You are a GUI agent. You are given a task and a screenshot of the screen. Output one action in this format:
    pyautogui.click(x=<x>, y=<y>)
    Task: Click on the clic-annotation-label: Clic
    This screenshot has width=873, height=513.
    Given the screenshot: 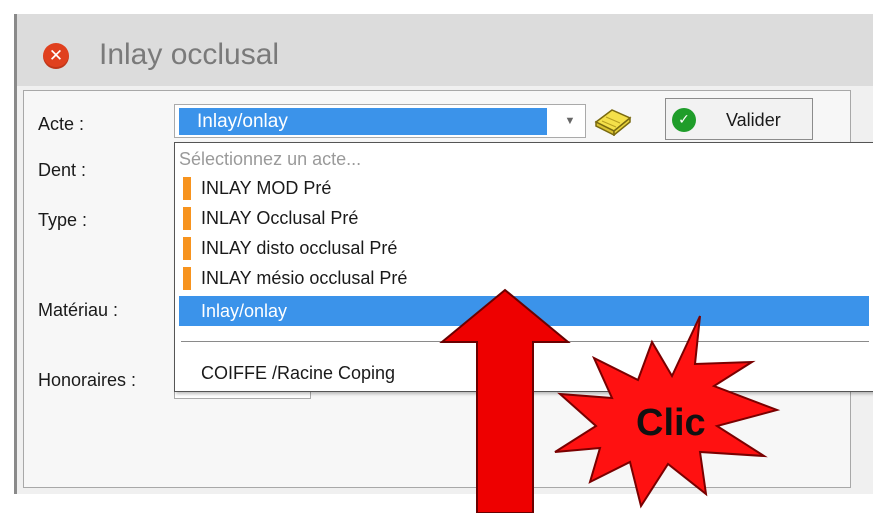 What is the action you would take?
    pyautogui.click(x=671, y=423)
    